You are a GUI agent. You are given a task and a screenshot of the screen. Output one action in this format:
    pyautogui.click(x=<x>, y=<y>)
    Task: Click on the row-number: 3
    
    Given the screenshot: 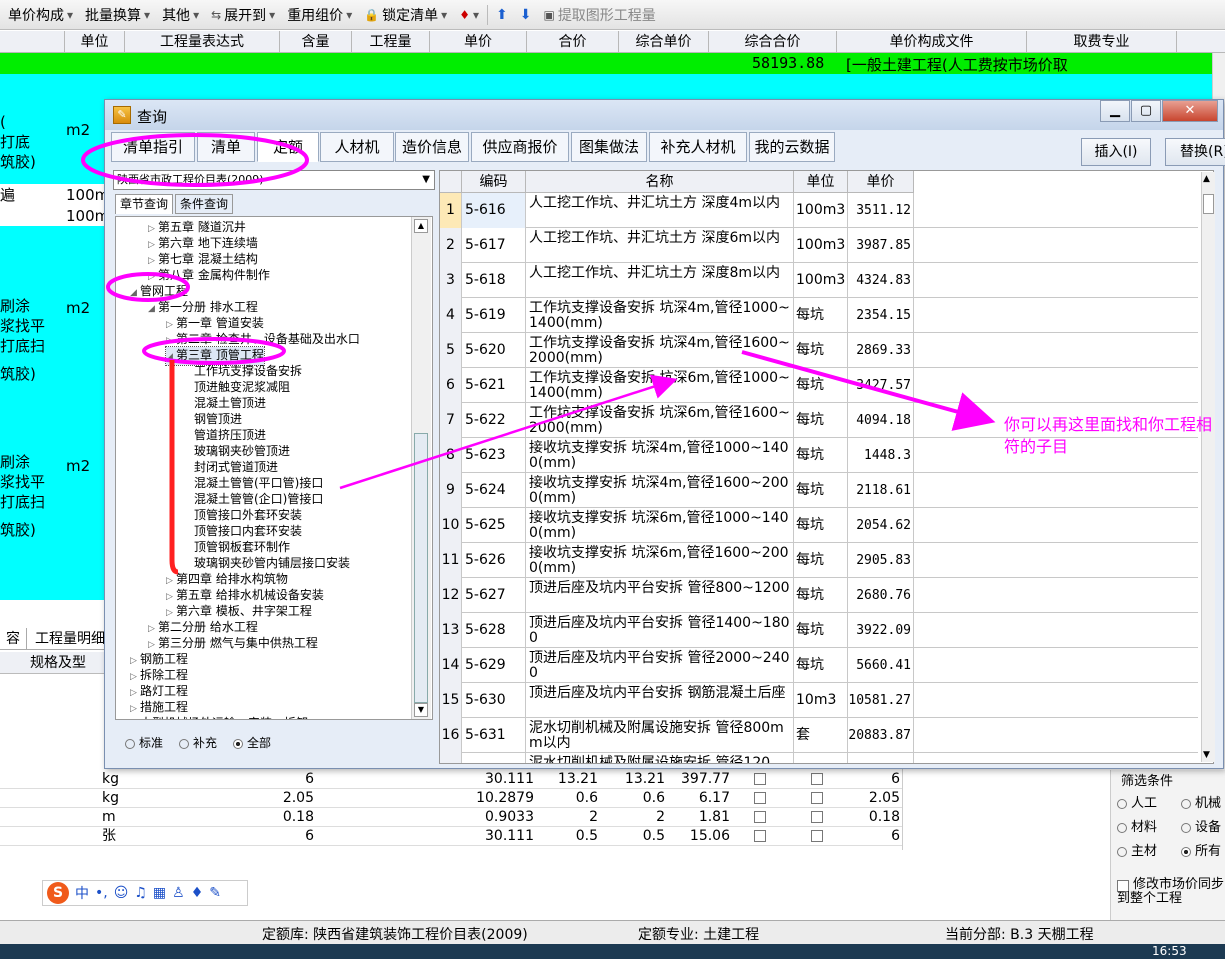 What is the action you would take?
    pyautogui.click(x=451, y=280)
    